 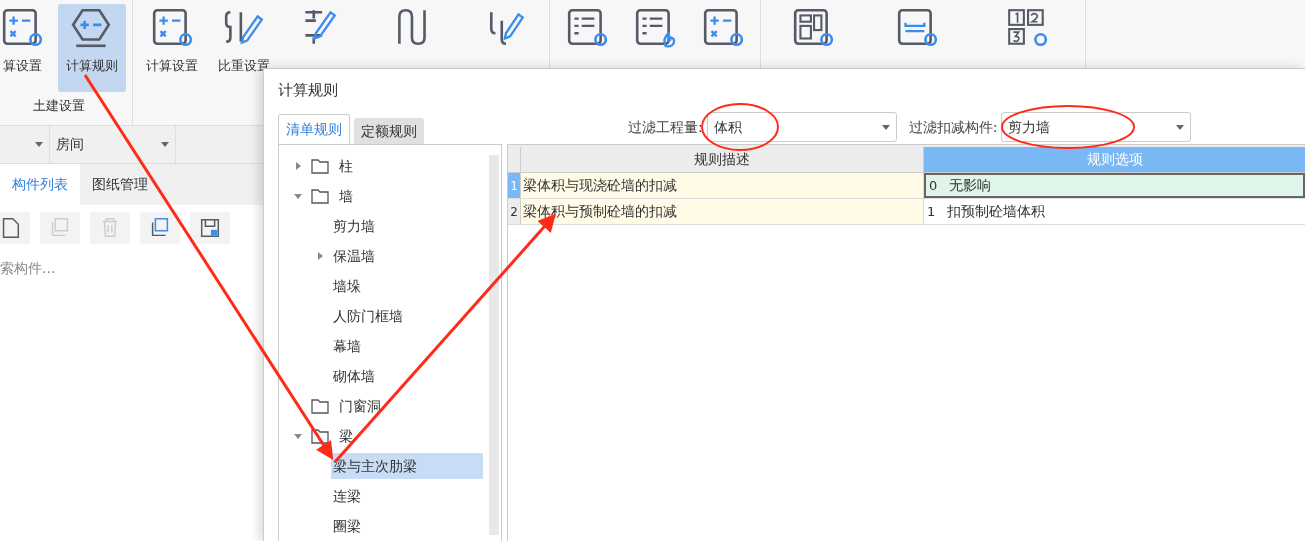 What do you see at coordinates (1114, 185) in the screenshot?
I see `table-cell: 0 无影响` at bounding box center [1114, 185].